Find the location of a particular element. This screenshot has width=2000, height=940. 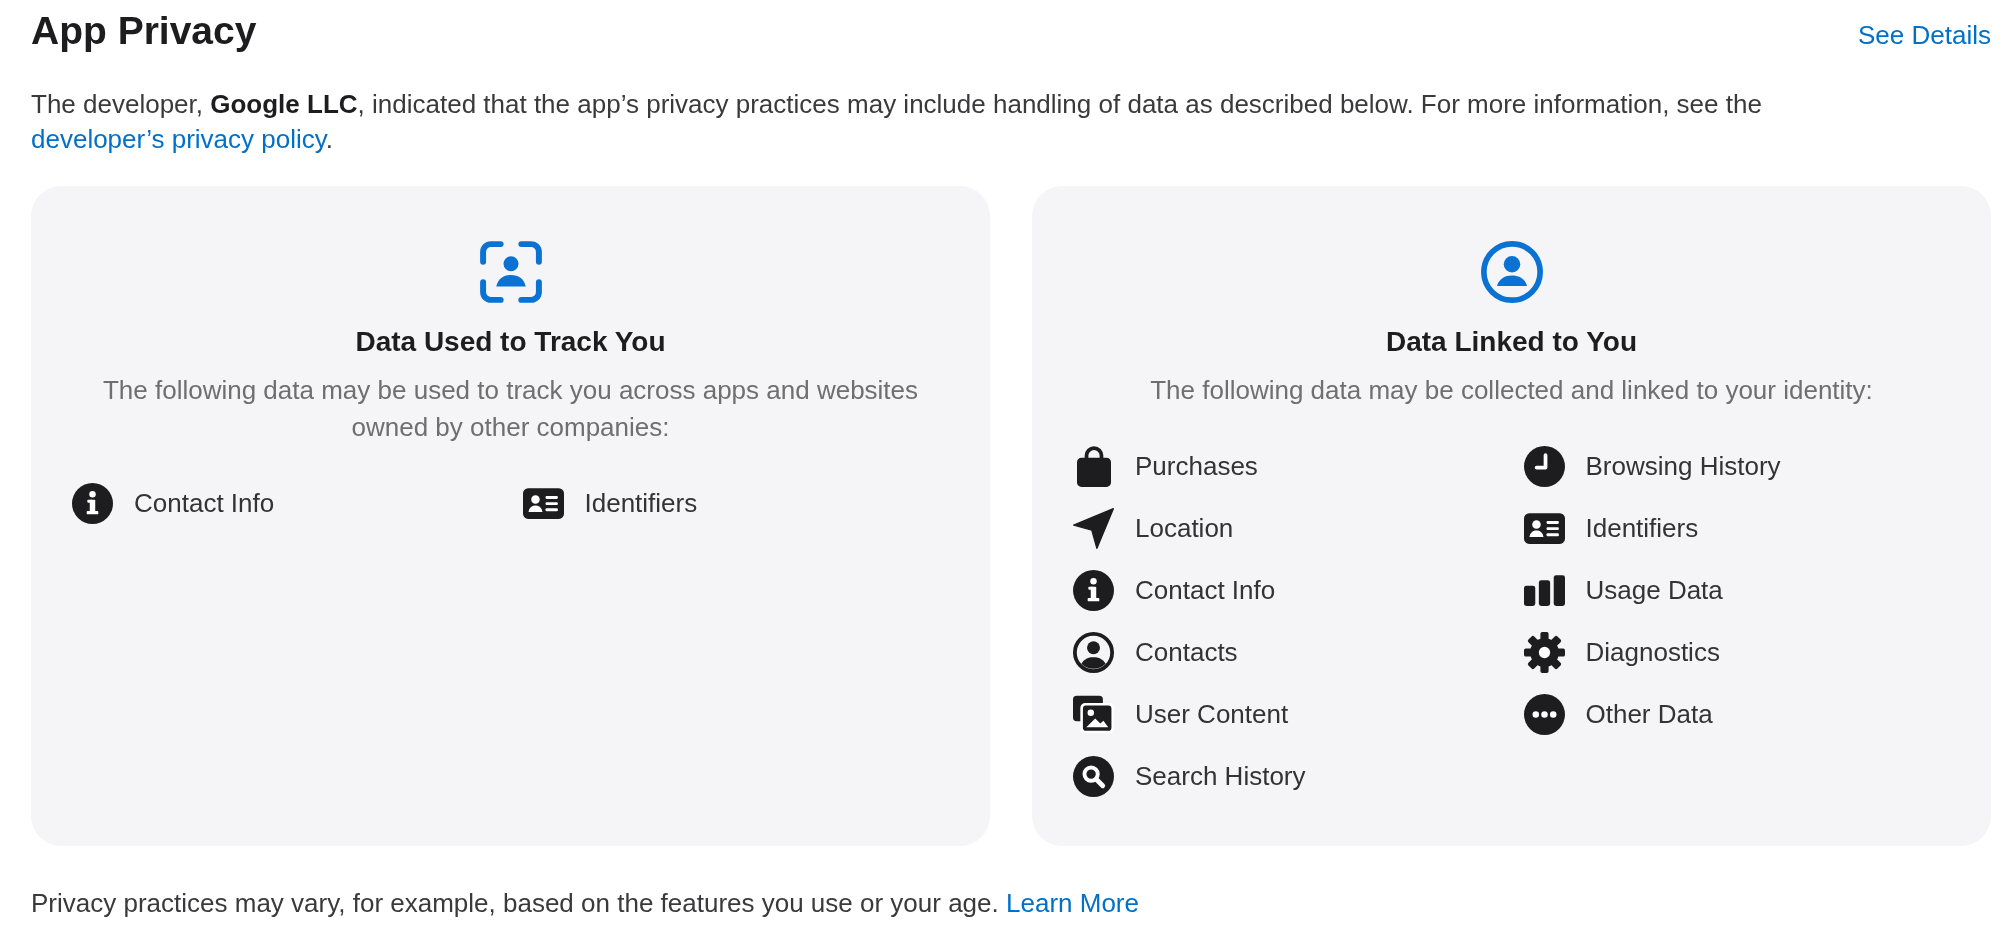

see-details-link: See Details is located at coordinates (1924, 35).